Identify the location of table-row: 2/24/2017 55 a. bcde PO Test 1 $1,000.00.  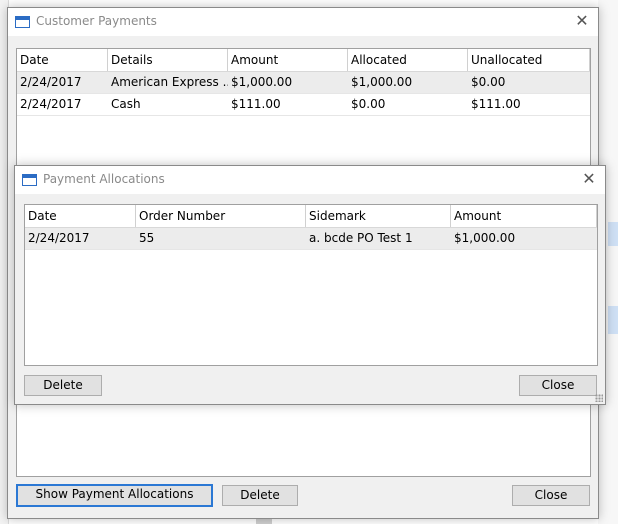
(311, 239).